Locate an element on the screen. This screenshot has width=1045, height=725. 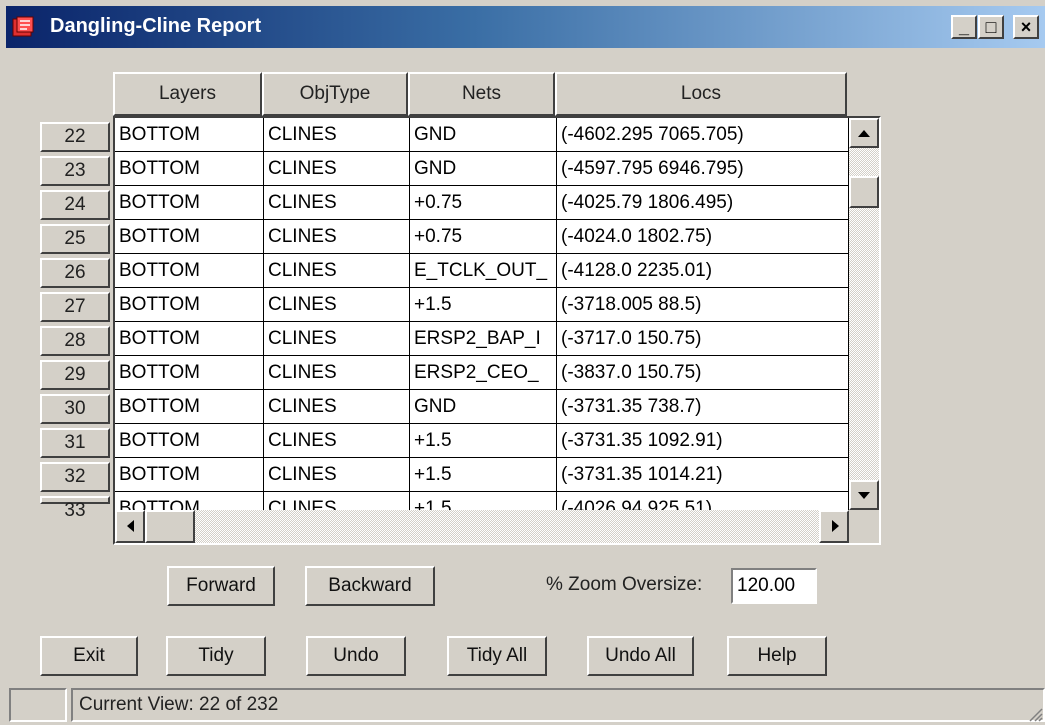
row-header: 32 is located at coordinates (75, 477).